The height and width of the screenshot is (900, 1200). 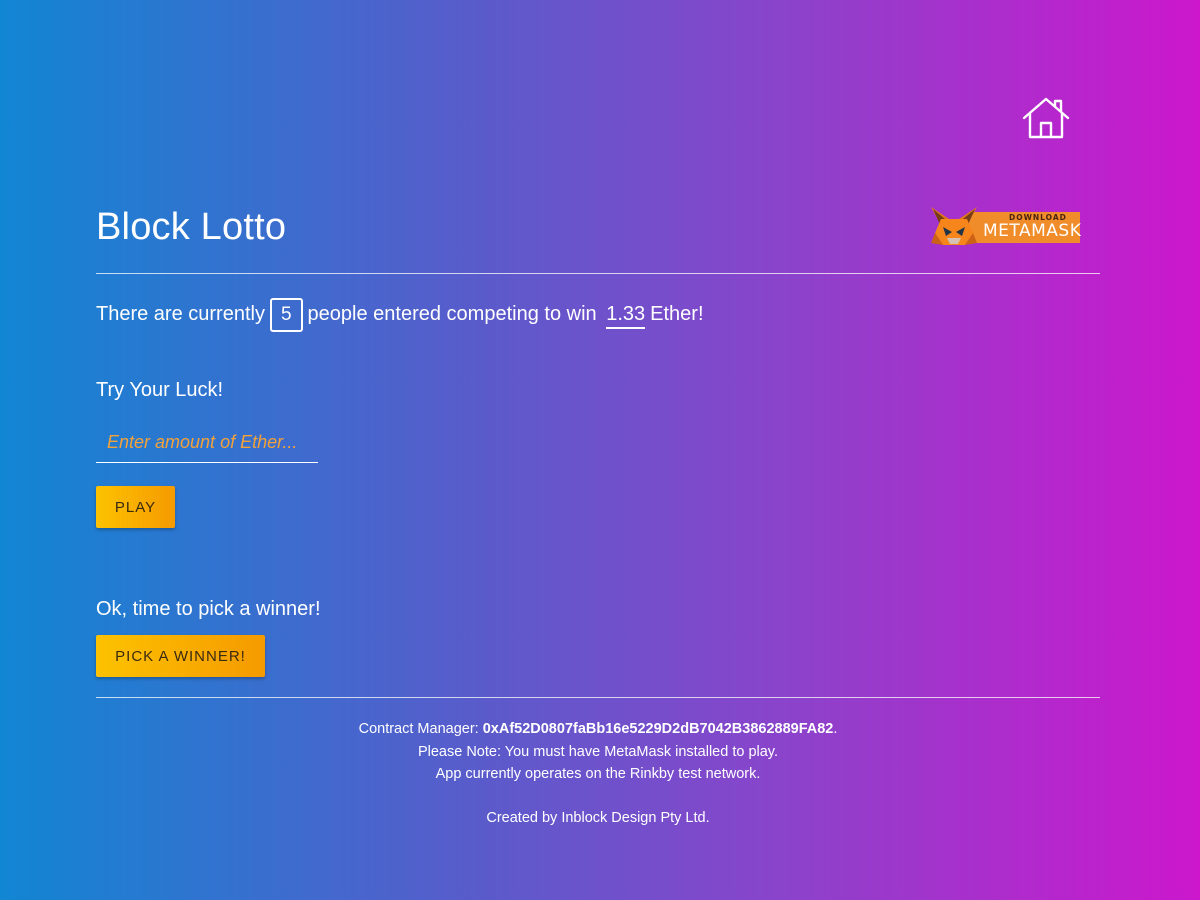 I want to click on metamask-note-suffix: installed to play., so click(x=725, y=751).